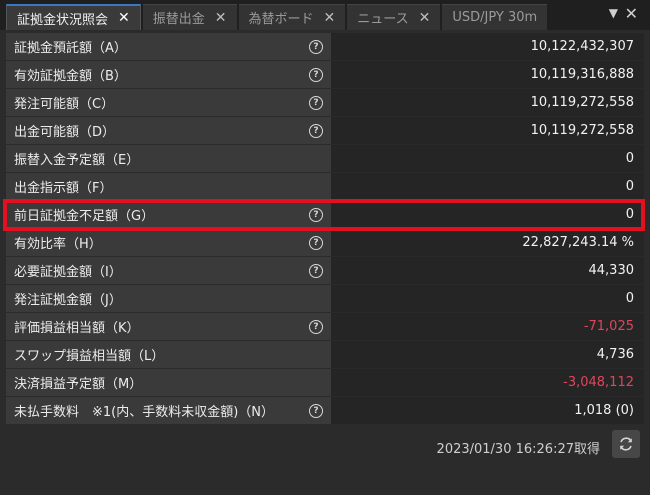 This screenshot has width=650, height=495. I want to click on tab-label: ニュース, so click(383, 19).